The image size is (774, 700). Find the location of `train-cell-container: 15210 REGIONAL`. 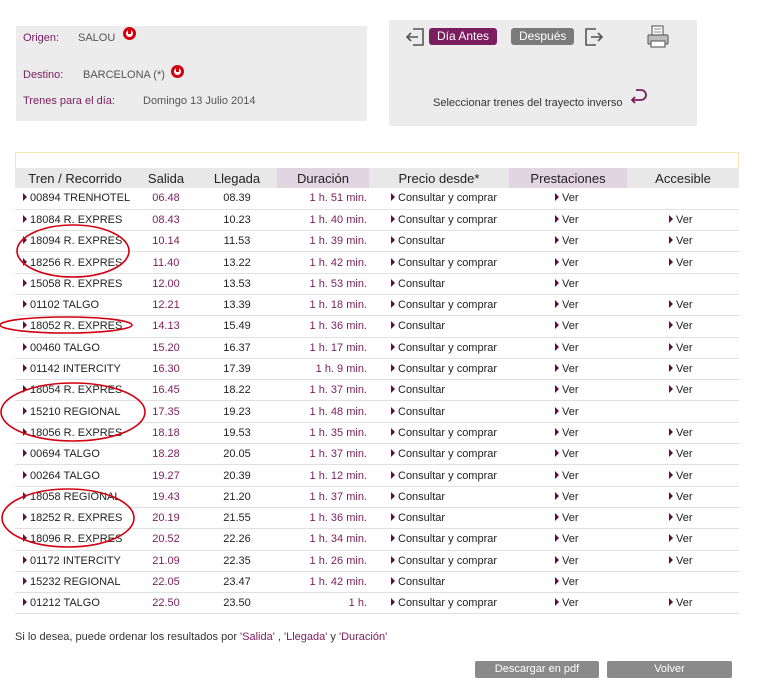

train-cell-container: 15210 REGIONAL is located at coordinates (75, 411).